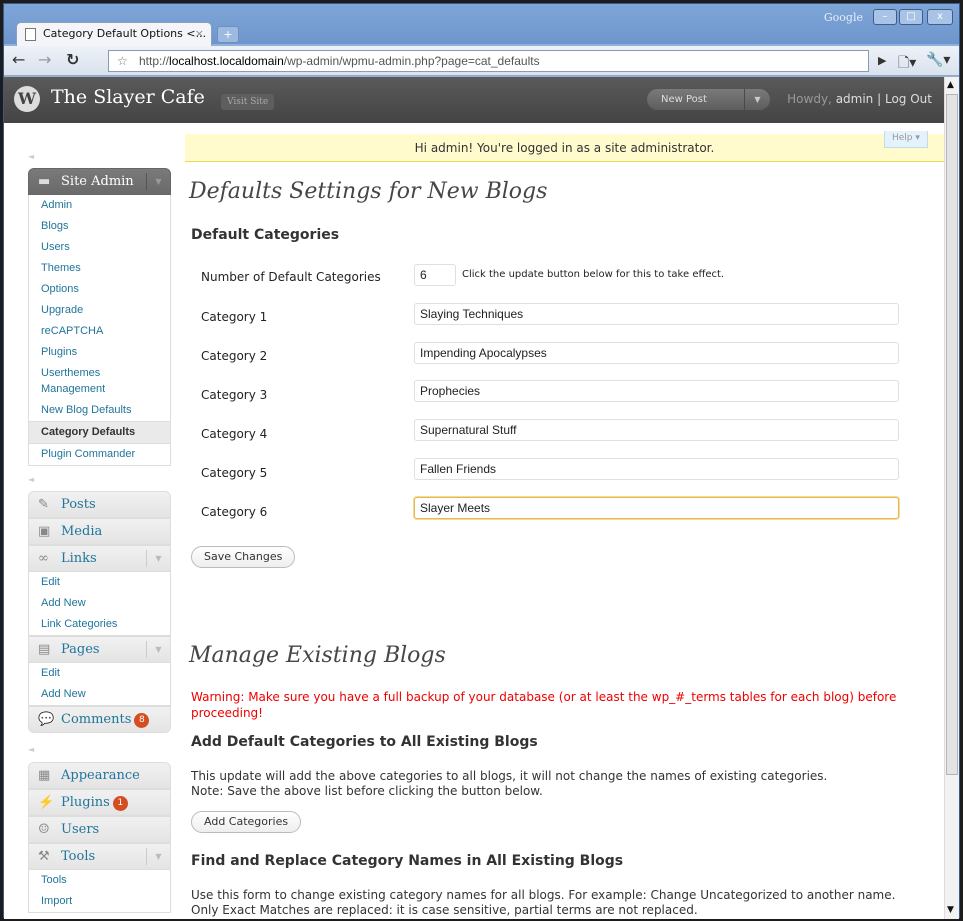 The height and width of the screenshot is (921, 963). What do you see at coordinates (122, 61) in the screenshot?
I see `bookmark-star-icon: ☆` at bounding box center [122, 61].